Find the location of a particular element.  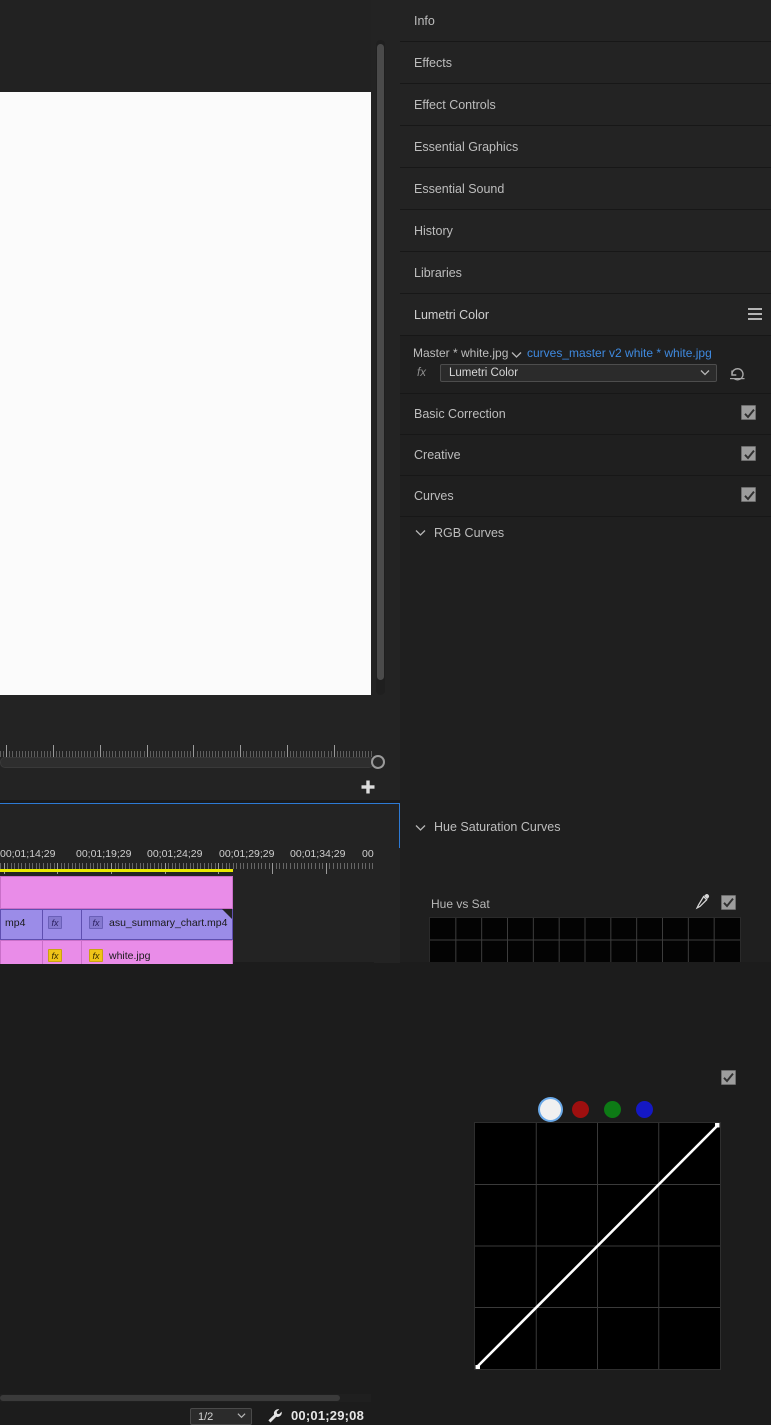

timeline-timecode-label: 00;01;14;29 is located at coordinates (28, 854).